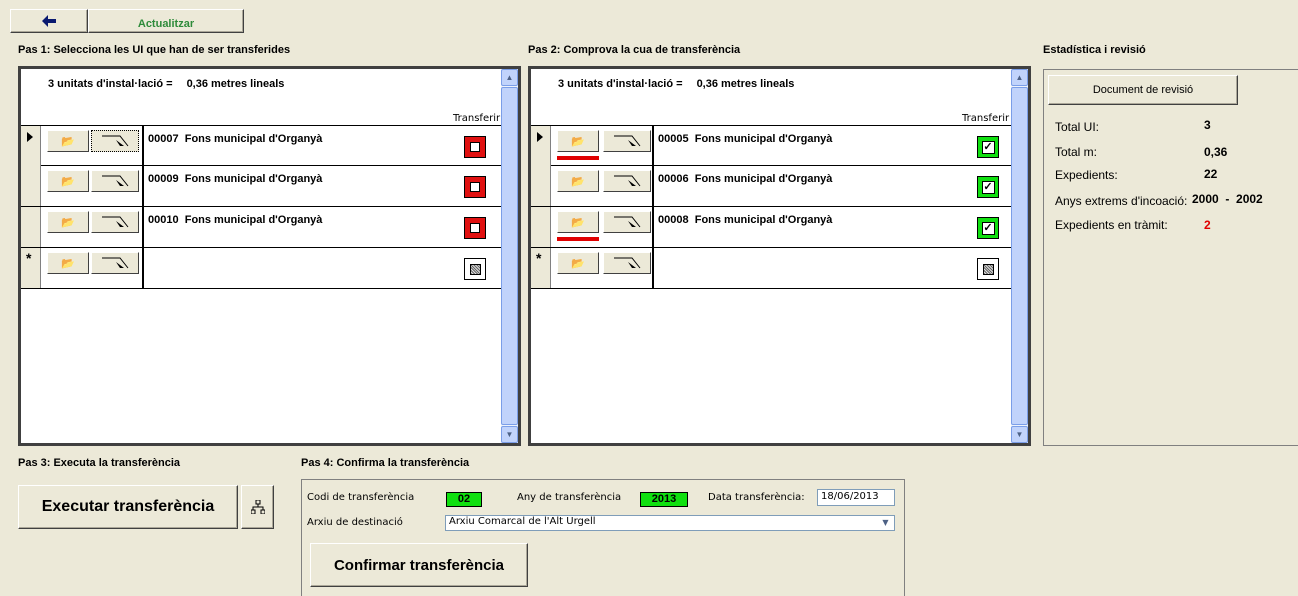 This screenshot has width=1298, height=596. What do you see at coordinates (745, 179) in the screenshot?
I see `row-label: 00006 Fons municipal d'Organyà` at bounding box center [745, 179].